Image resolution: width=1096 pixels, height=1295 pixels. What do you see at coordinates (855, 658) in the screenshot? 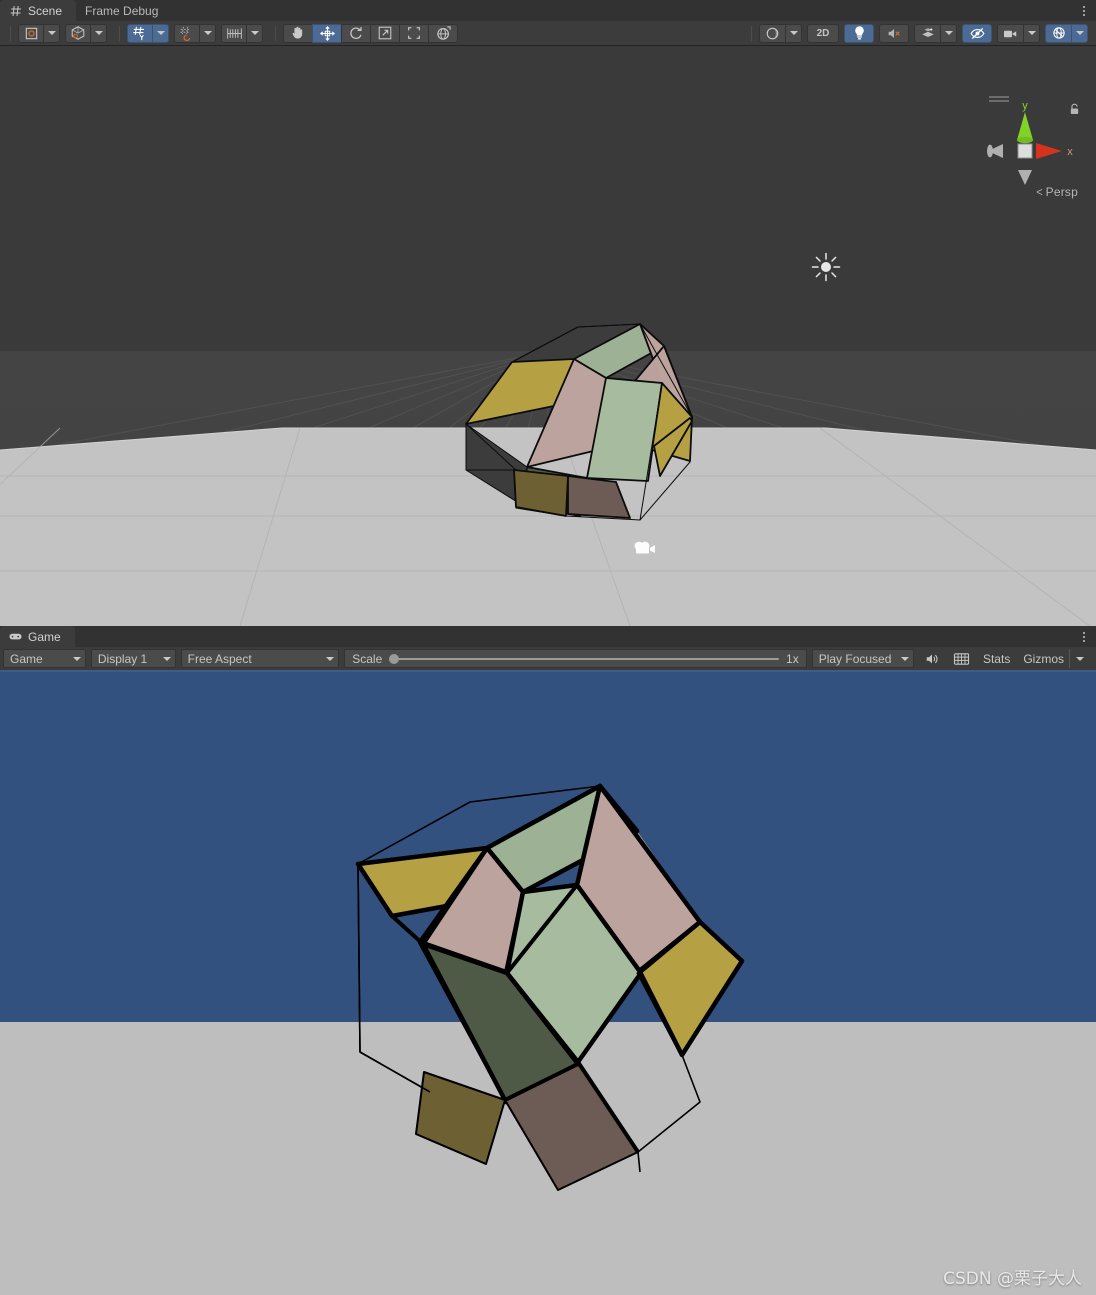
I see `focus-mode-label: Play Focused` at bounding box center [855, 658].